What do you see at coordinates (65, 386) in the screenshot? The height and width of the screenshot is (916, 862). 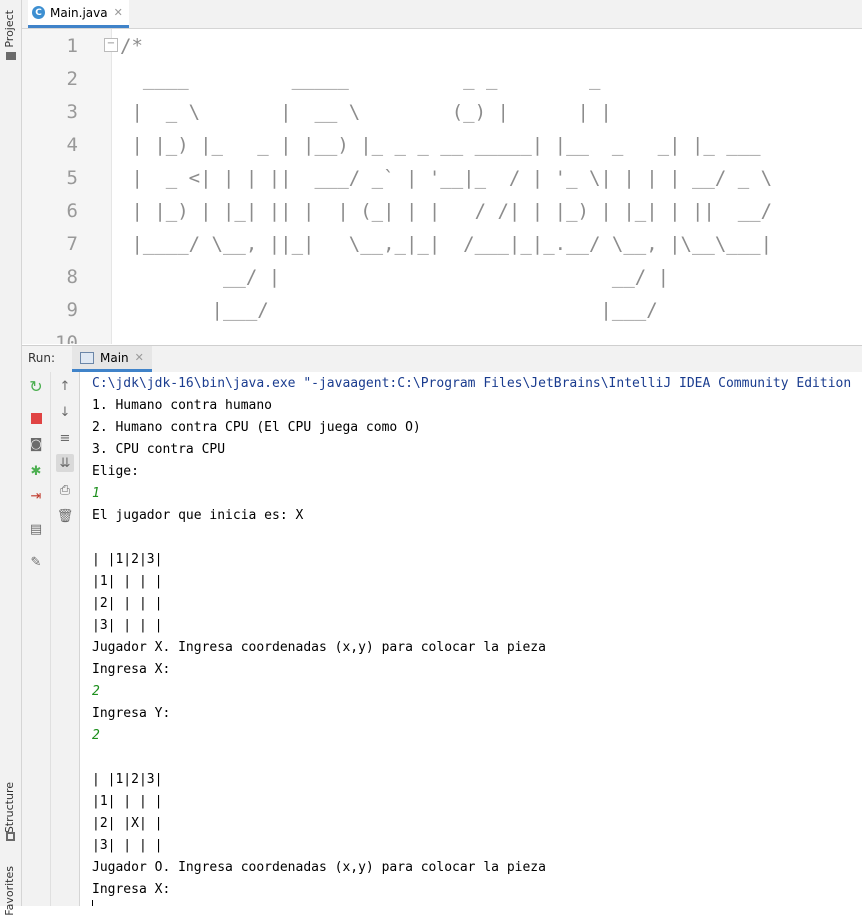 I see `arrow-up-icon: ↑` at bounding box center [65, 386].